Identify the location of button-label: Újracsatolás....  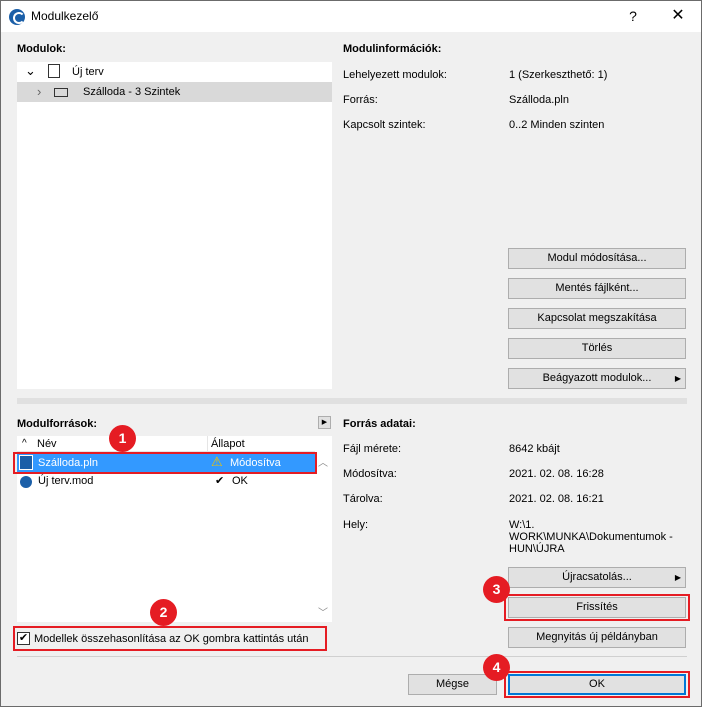
(597, 577).